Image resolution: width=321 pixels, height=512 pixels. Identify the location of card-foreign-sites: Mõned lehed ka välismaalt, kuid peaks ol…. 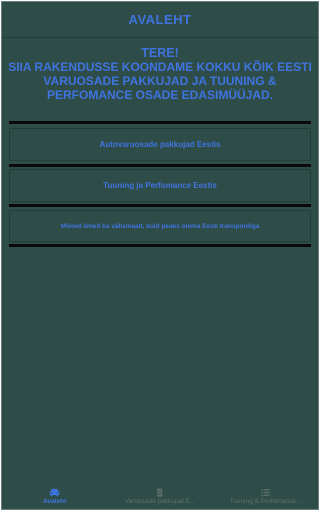
(160, 226).